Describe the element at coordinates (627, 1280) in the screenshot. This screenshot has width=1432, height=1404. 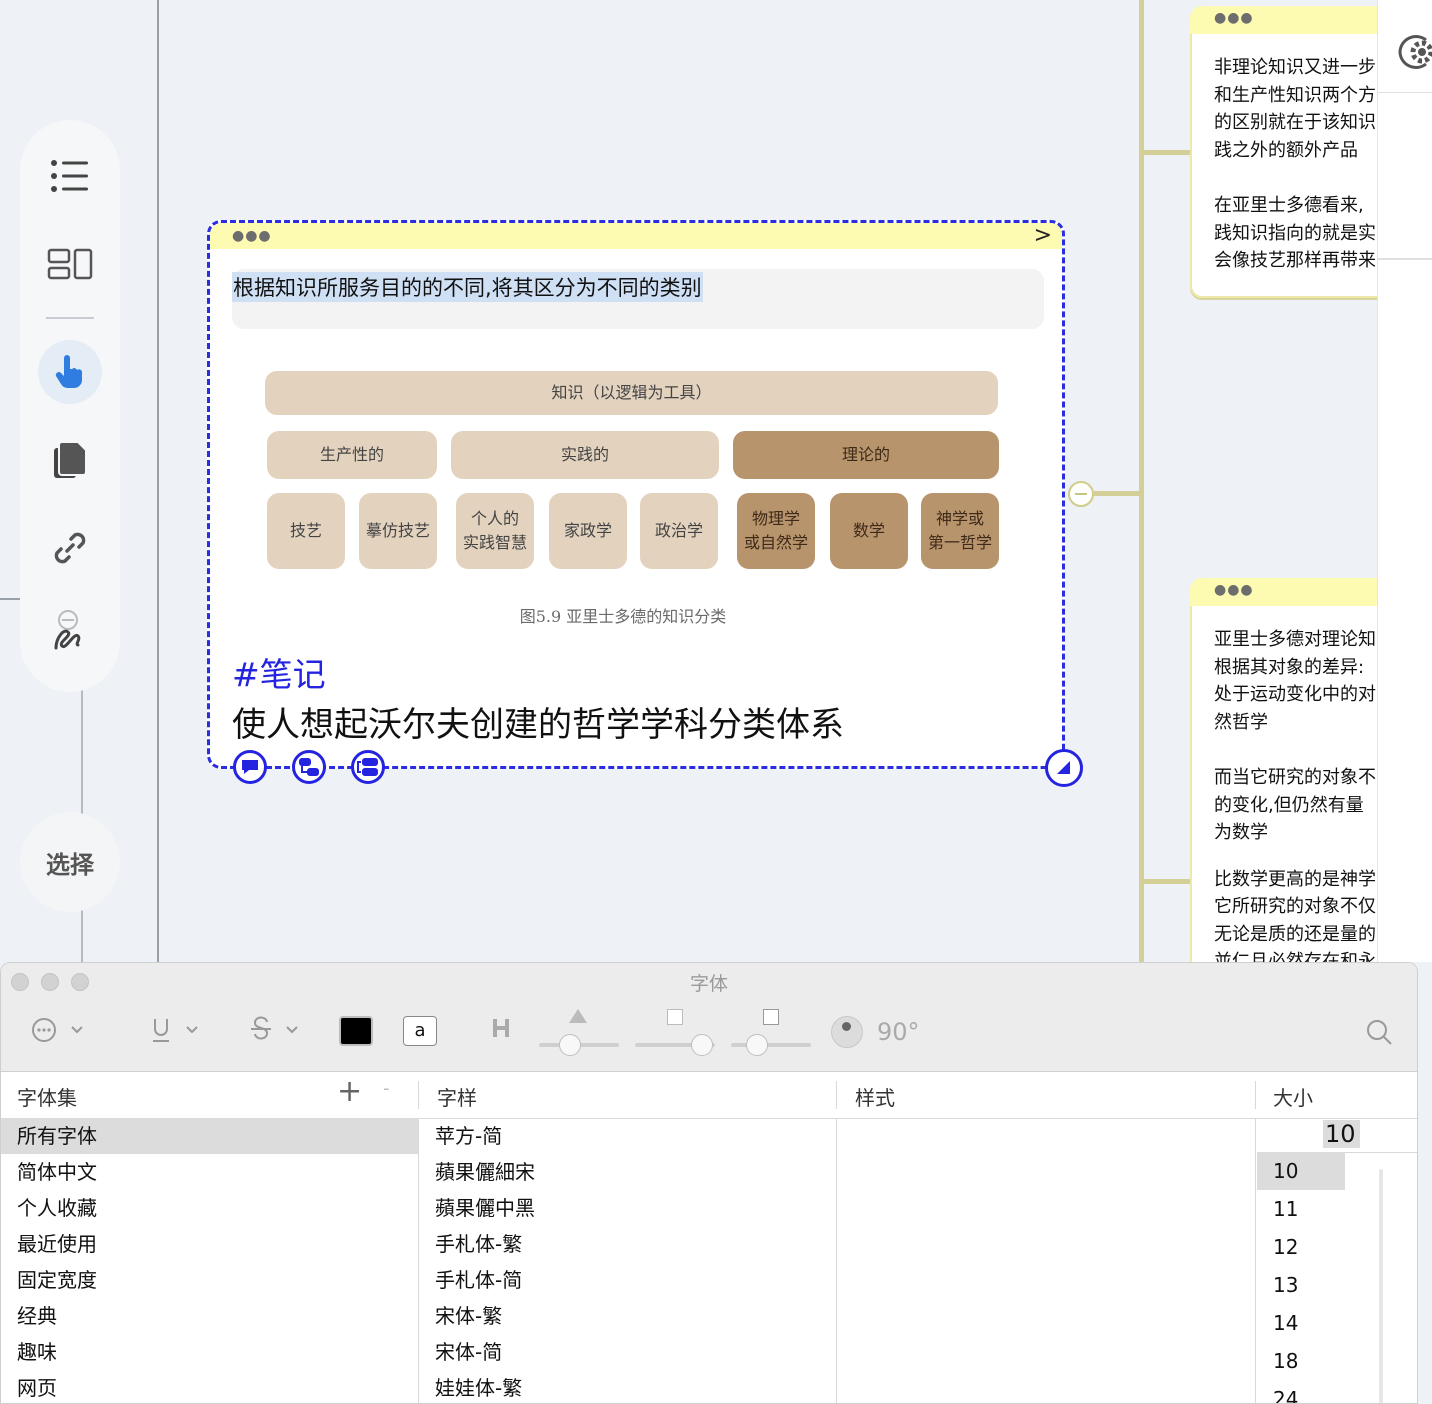
I see `font-family-item: 手札体-简` at that location.